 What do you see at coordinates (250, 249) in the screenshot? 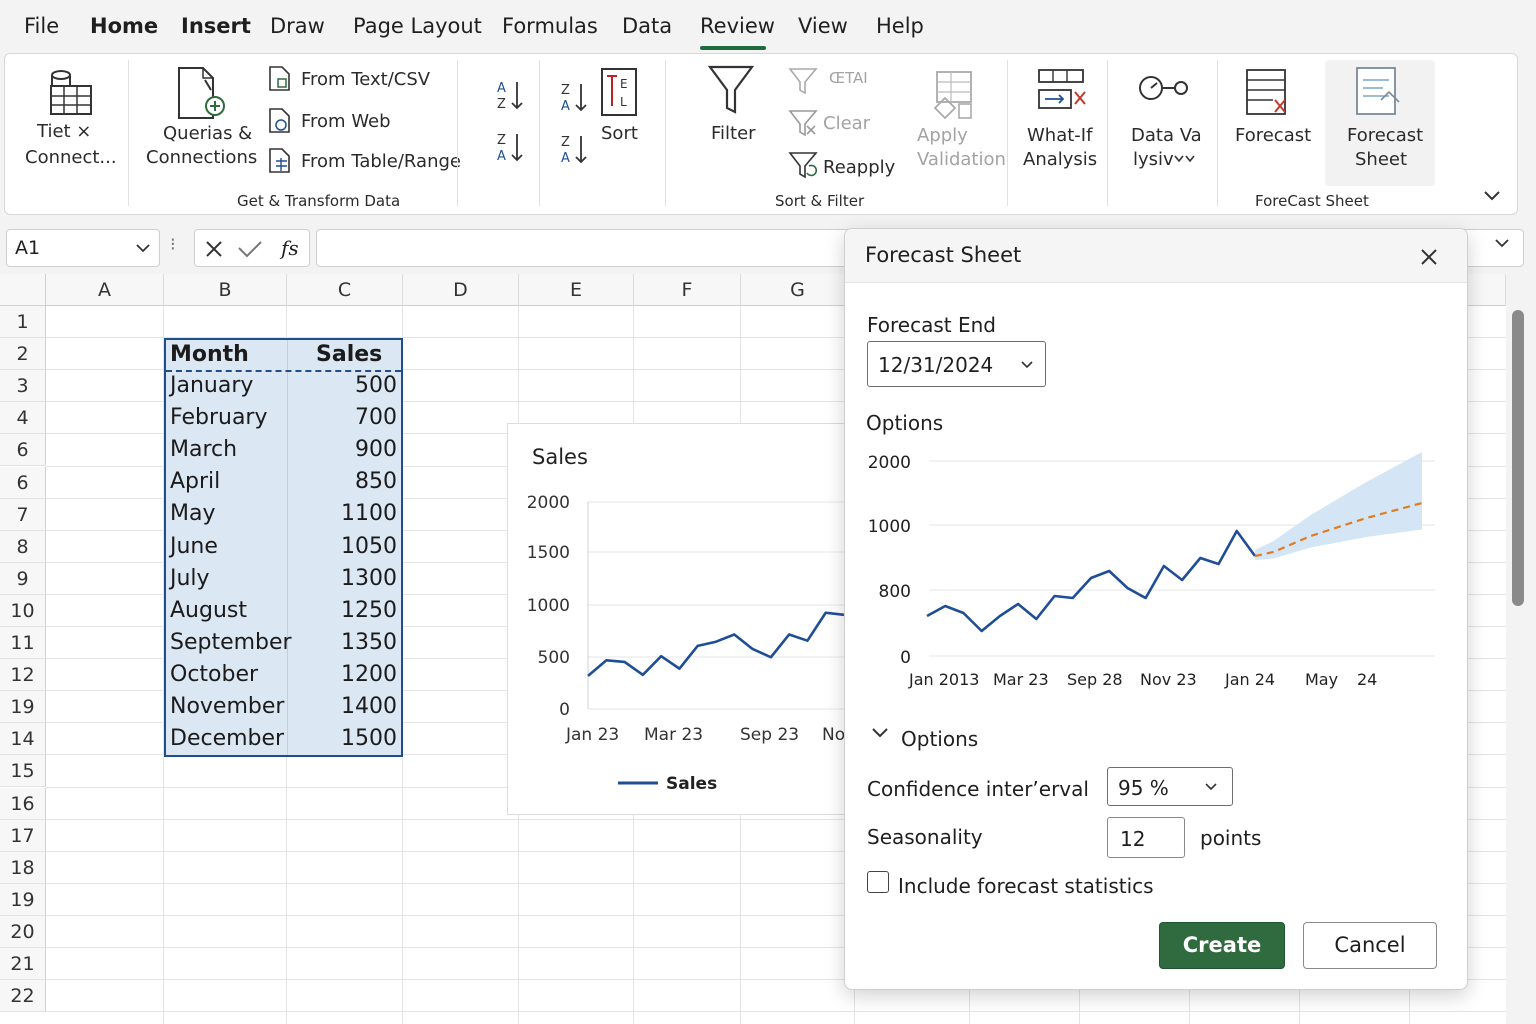
I see `confirm-entry-icon` at bounding box center [250, 249].